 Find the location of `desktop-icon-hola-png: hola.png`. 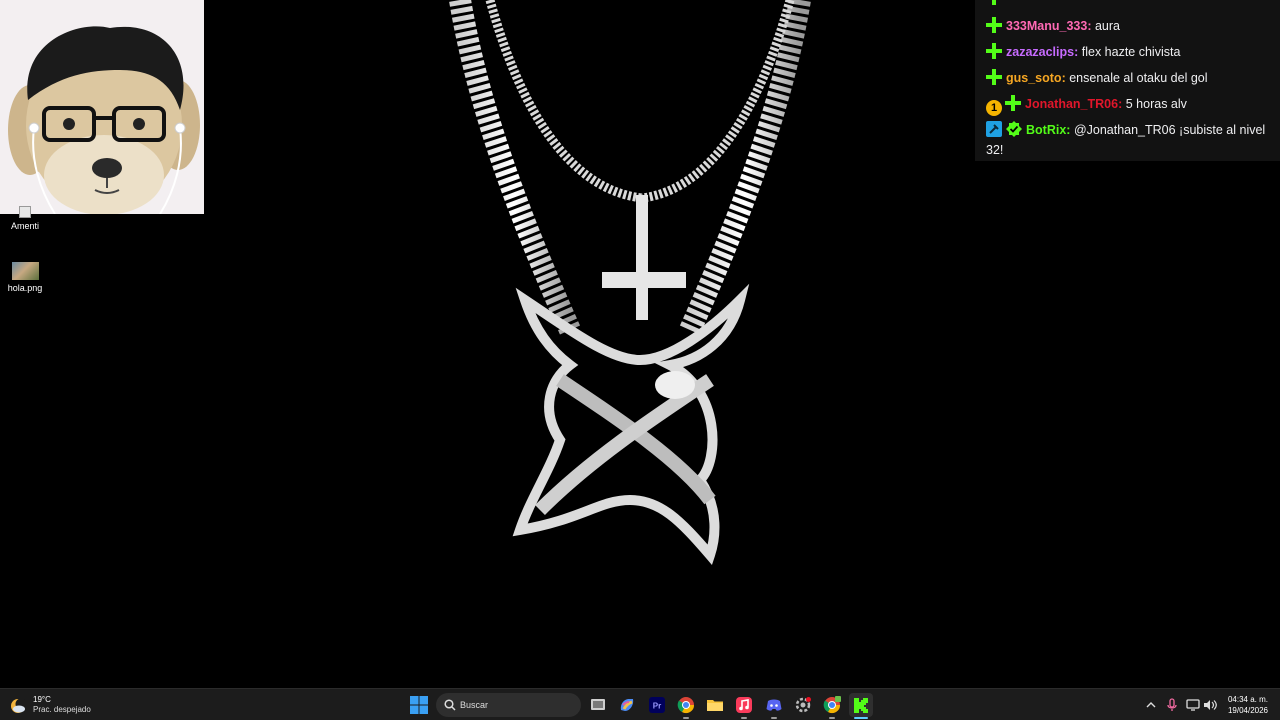

desktop-icon-hola-png: hola.png is located at coordinates (25, 277).